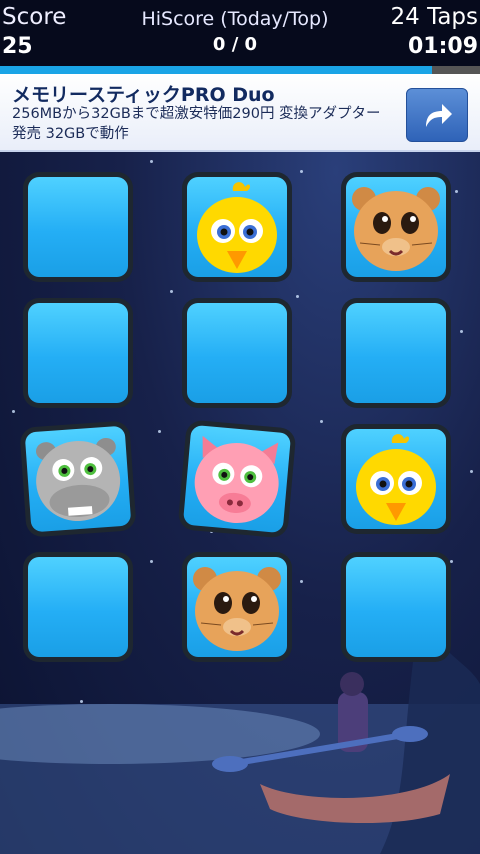 The width and height of the screenshot is (480, 854). Describe the element at coordinates (216, 70) in the screenshot. I see `time-progress-fill` at that location.